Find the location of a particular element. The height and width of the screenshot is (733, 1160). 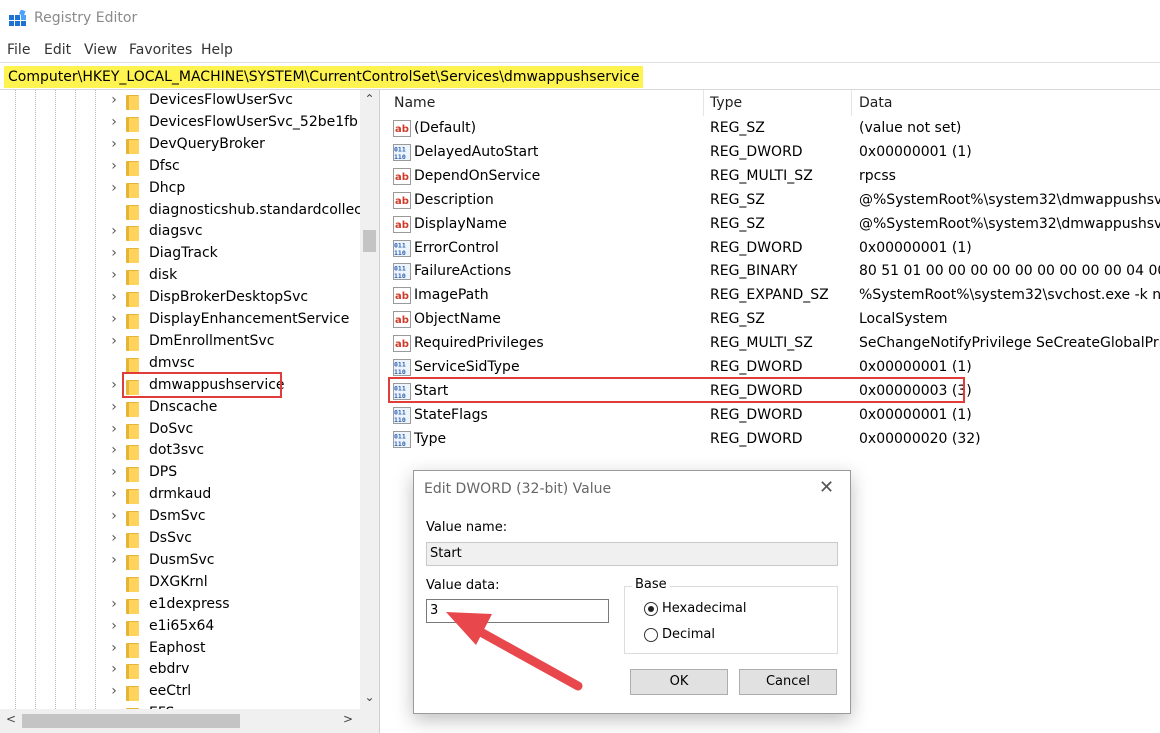

menu-help: Help is located at coordinates (217, 50).